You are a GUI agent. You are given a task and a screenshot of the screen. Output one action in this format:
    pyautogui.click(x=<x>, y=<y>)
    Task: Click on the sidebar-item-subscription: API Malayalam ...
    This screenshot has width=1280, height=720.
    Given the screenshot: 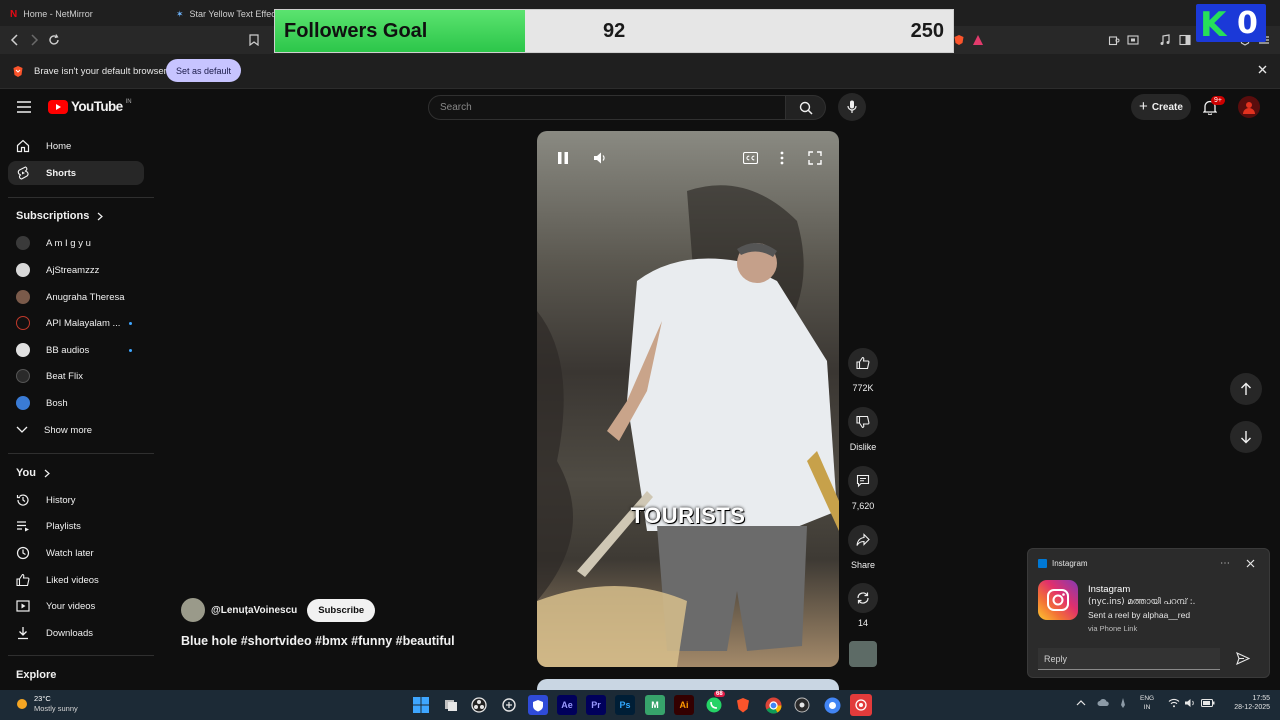 What is the action you would take?
    pyautogui.click(x=76, y=323)
    